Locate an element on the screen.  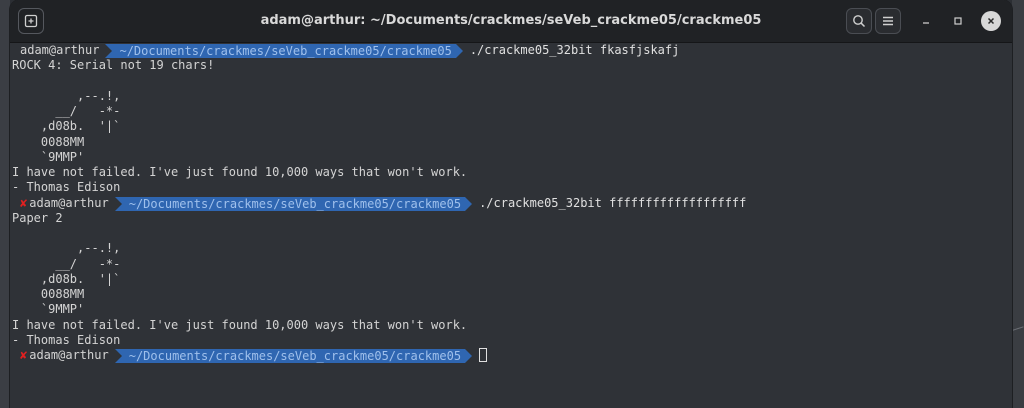
maximize-button is located at coordinates (958, 21).